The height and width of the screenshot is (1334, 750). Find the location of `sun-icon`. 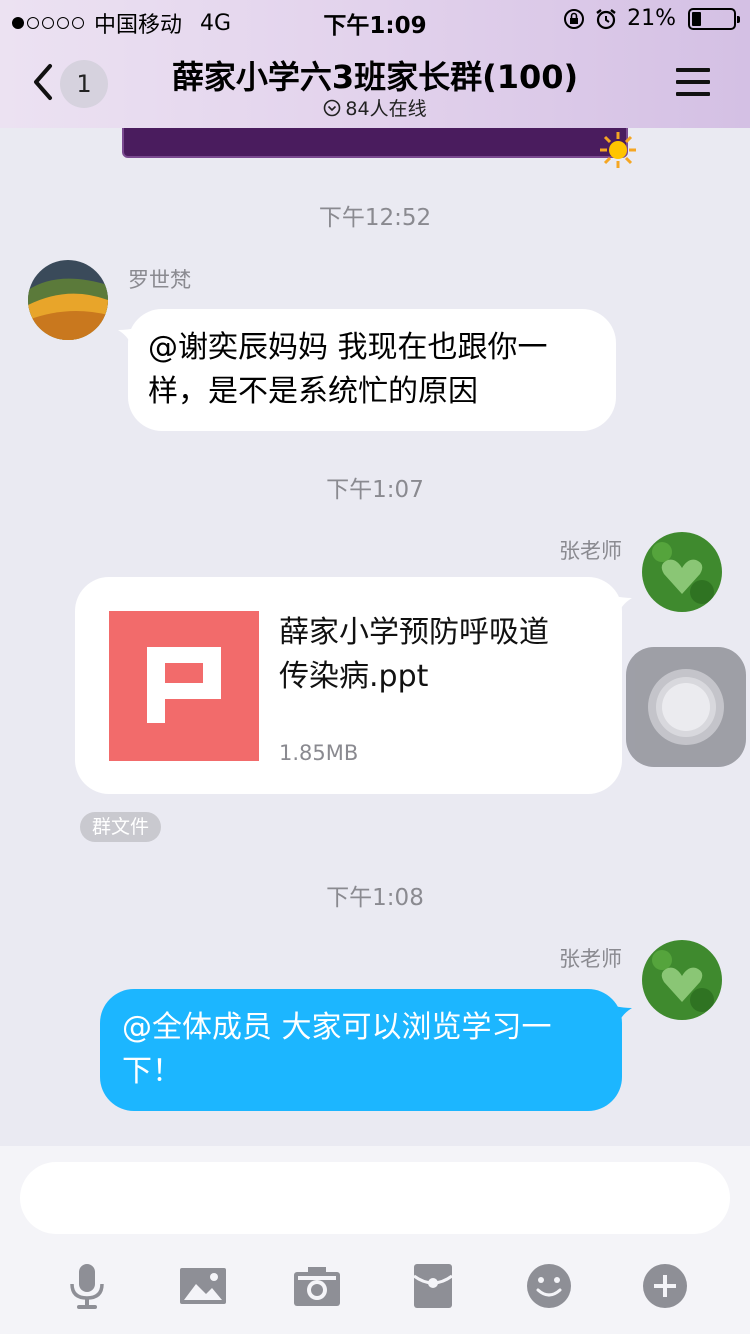

sun-icon is located at coordinates (618, 150).